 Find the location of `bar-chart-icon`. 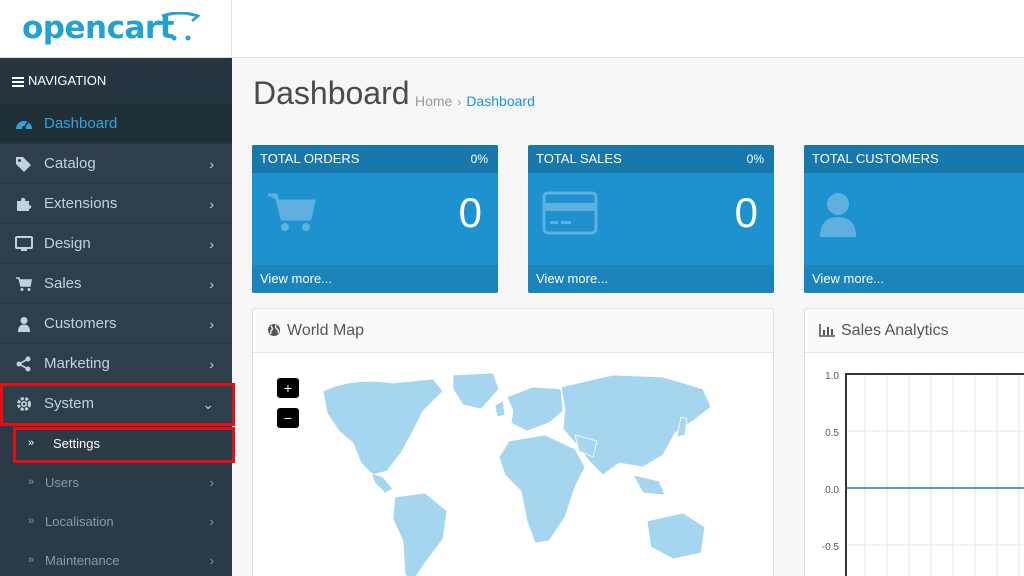

bar-chart-icon is located at coordinates (827, 330).